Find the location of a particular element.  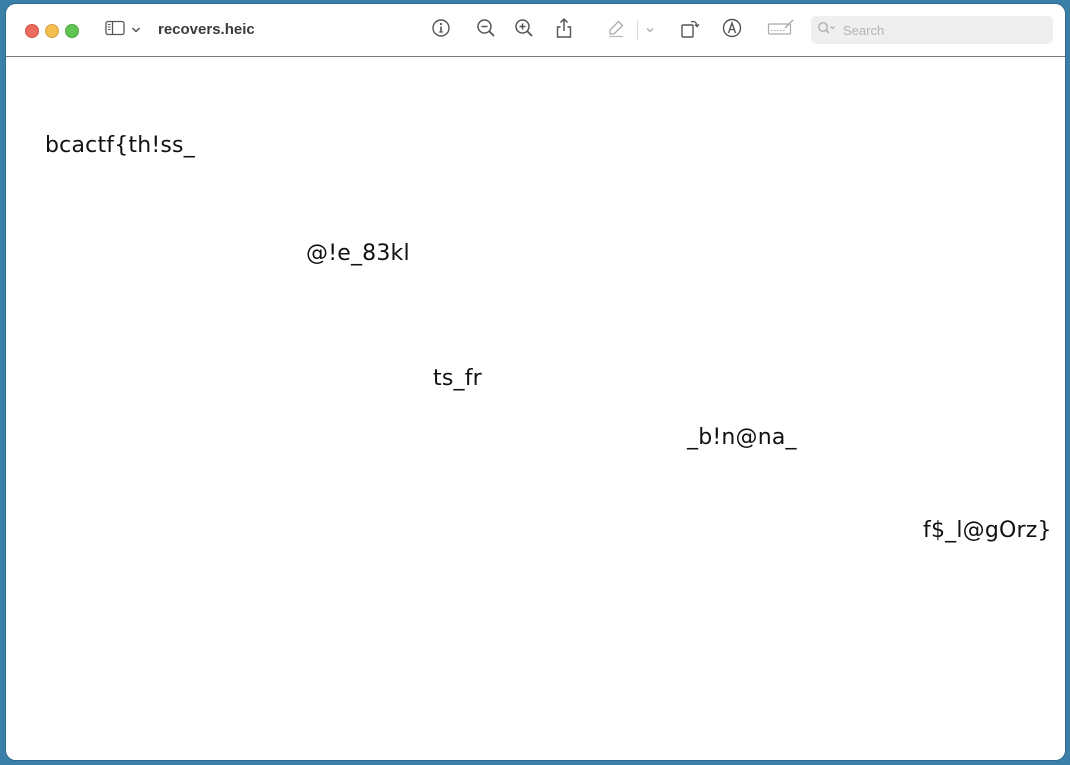

close-button is located at coordinates (32, 31).